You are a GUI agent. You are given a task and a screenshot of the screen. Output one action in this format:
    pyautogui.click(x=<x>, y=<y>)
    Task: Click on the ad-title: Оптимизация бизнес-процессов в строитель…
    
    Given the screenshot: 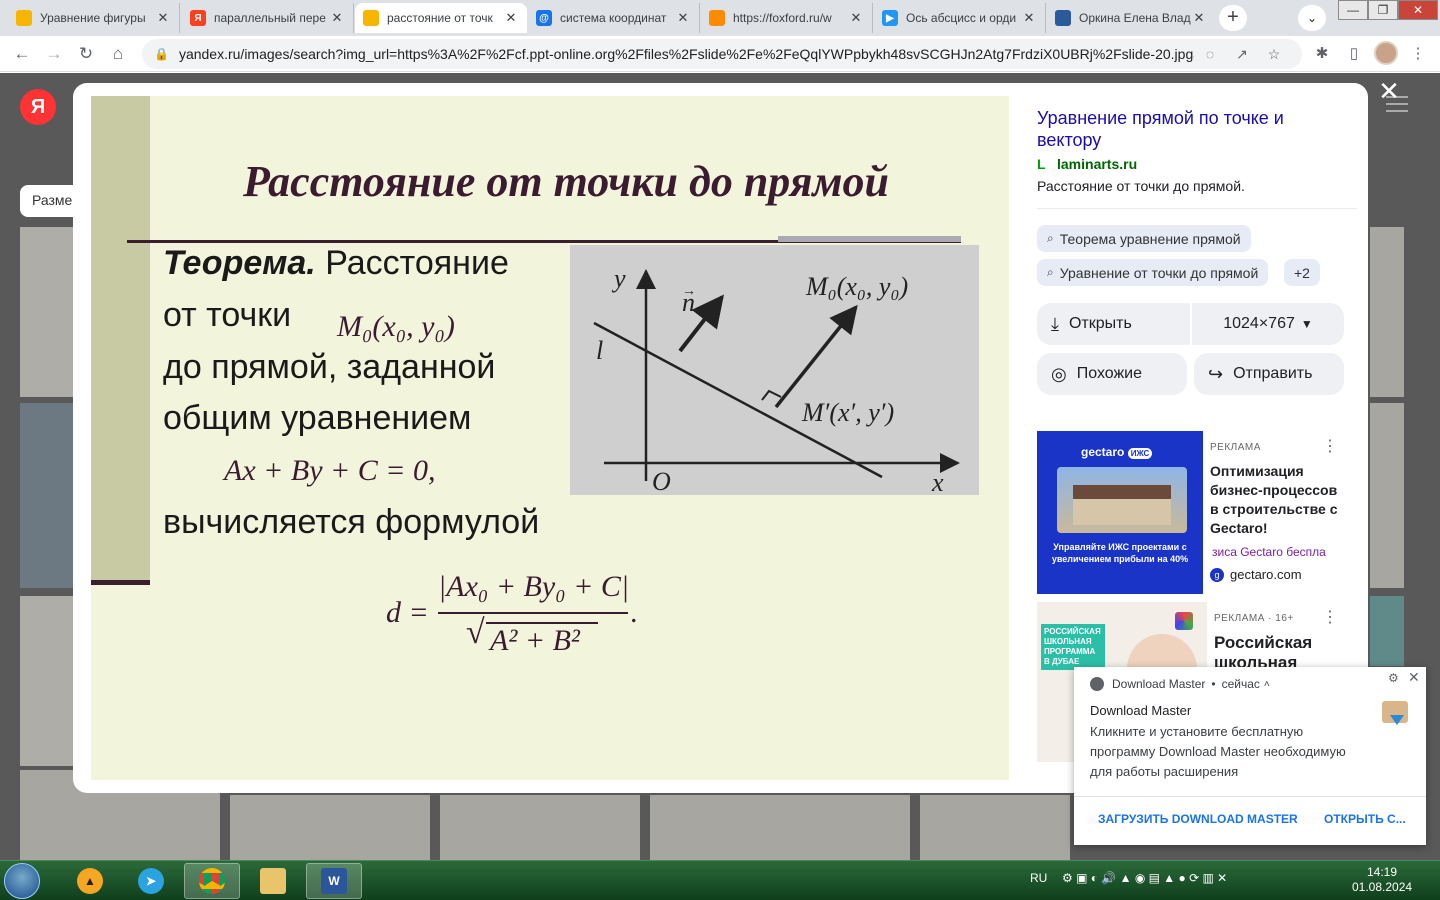 What is the action you would take?
    pyautogui.click(x=1275, y=500)
    